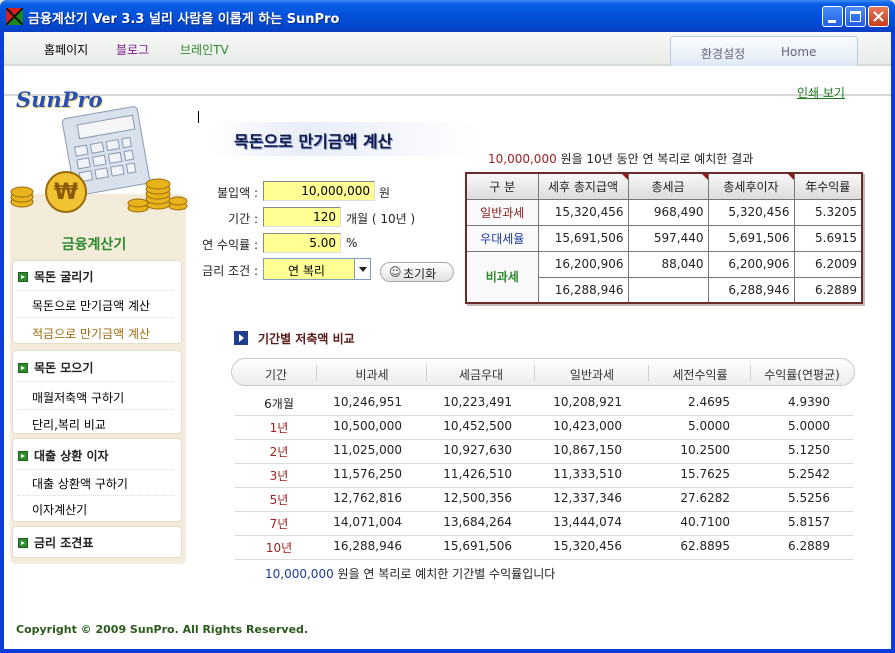 This screenshot has height=653, width=895. What do you see at coordinates (447, 49) in the screenshot?
I see `top-nav: 홈페이지 블로그 브레인TV 환경설정 Home` at bounding box center [447, 49].